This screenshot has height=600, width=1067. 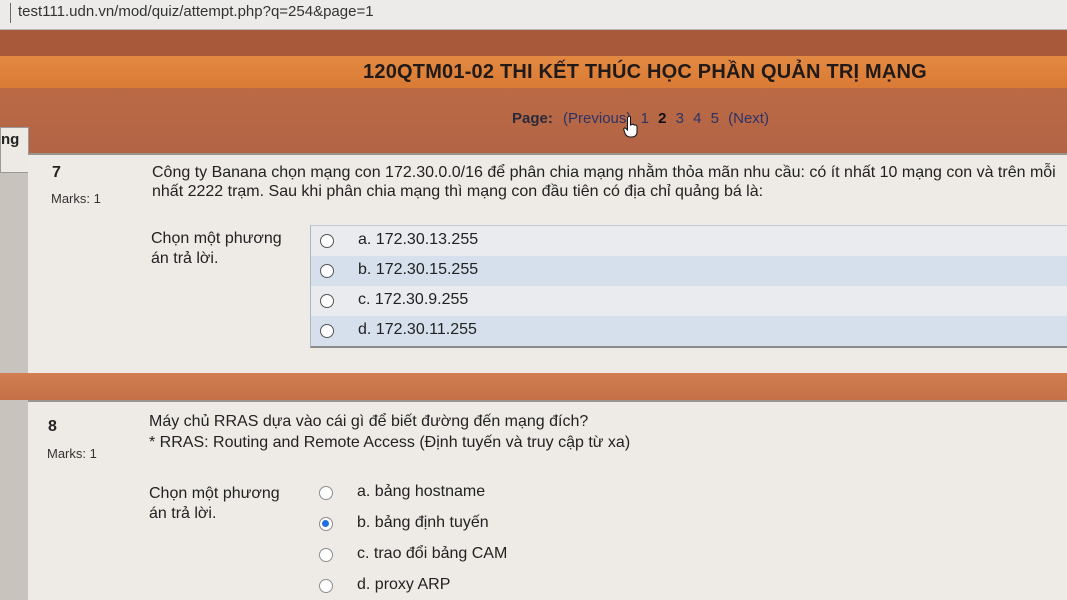 What do you see at coordinates (680, 118) in the screenshot?
I see `pagination-page-3: 3` at bounding box center [680, 118].